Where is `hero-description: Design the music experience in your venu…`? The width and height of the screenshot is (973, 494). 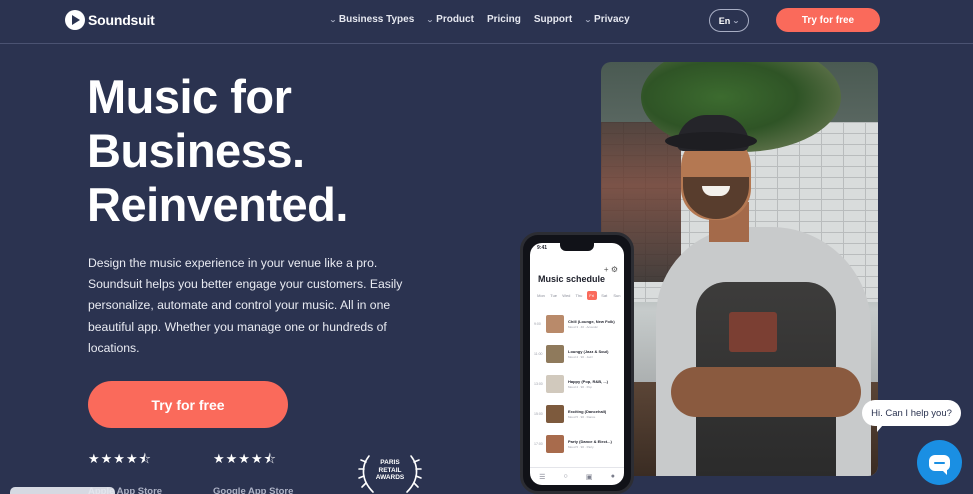 hero-description: Design the music experience in your venu… is located at coordinates (245, 305).